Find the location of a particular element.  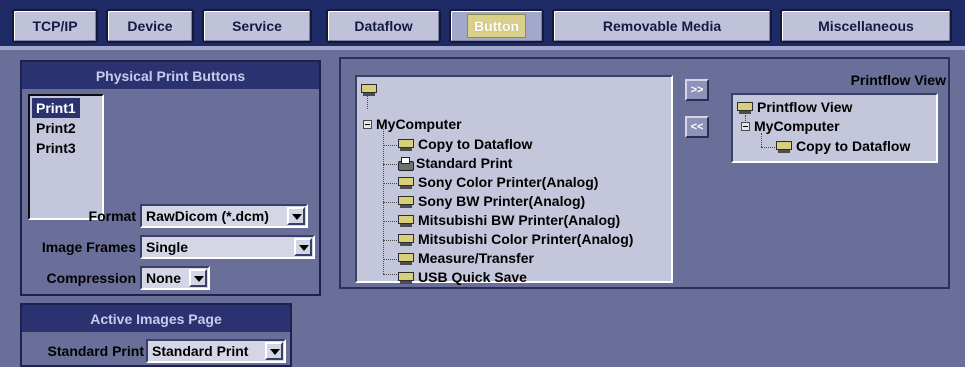

tab-label: Dataflow is located at coordinates (383, 26).